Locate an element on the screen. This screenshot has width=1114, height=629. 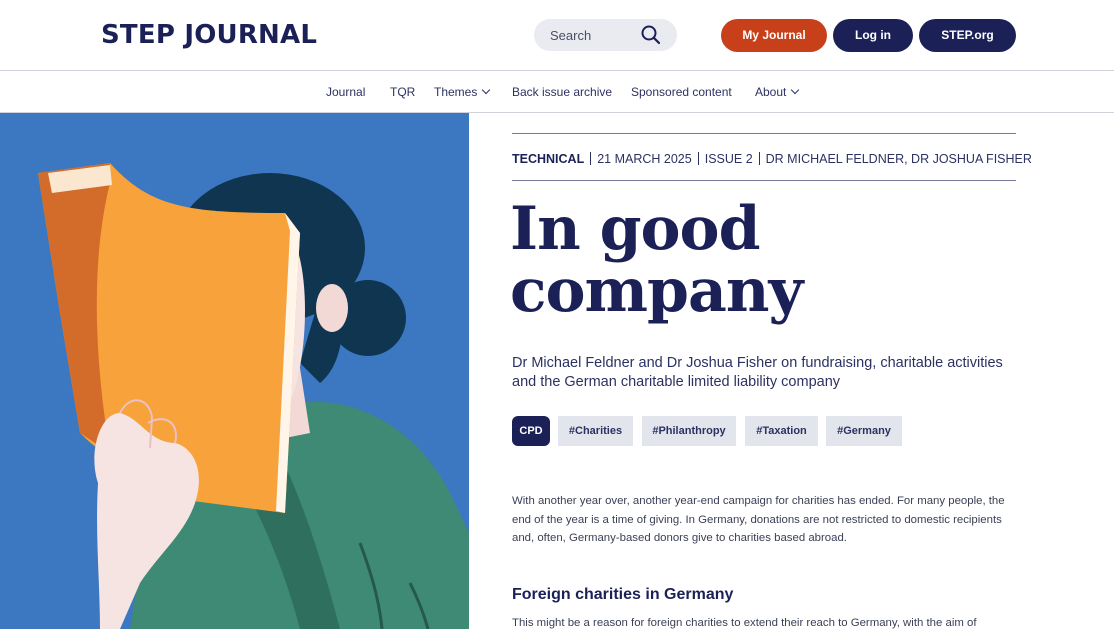
nav-item-label: About is located at coordinates (771, 92).